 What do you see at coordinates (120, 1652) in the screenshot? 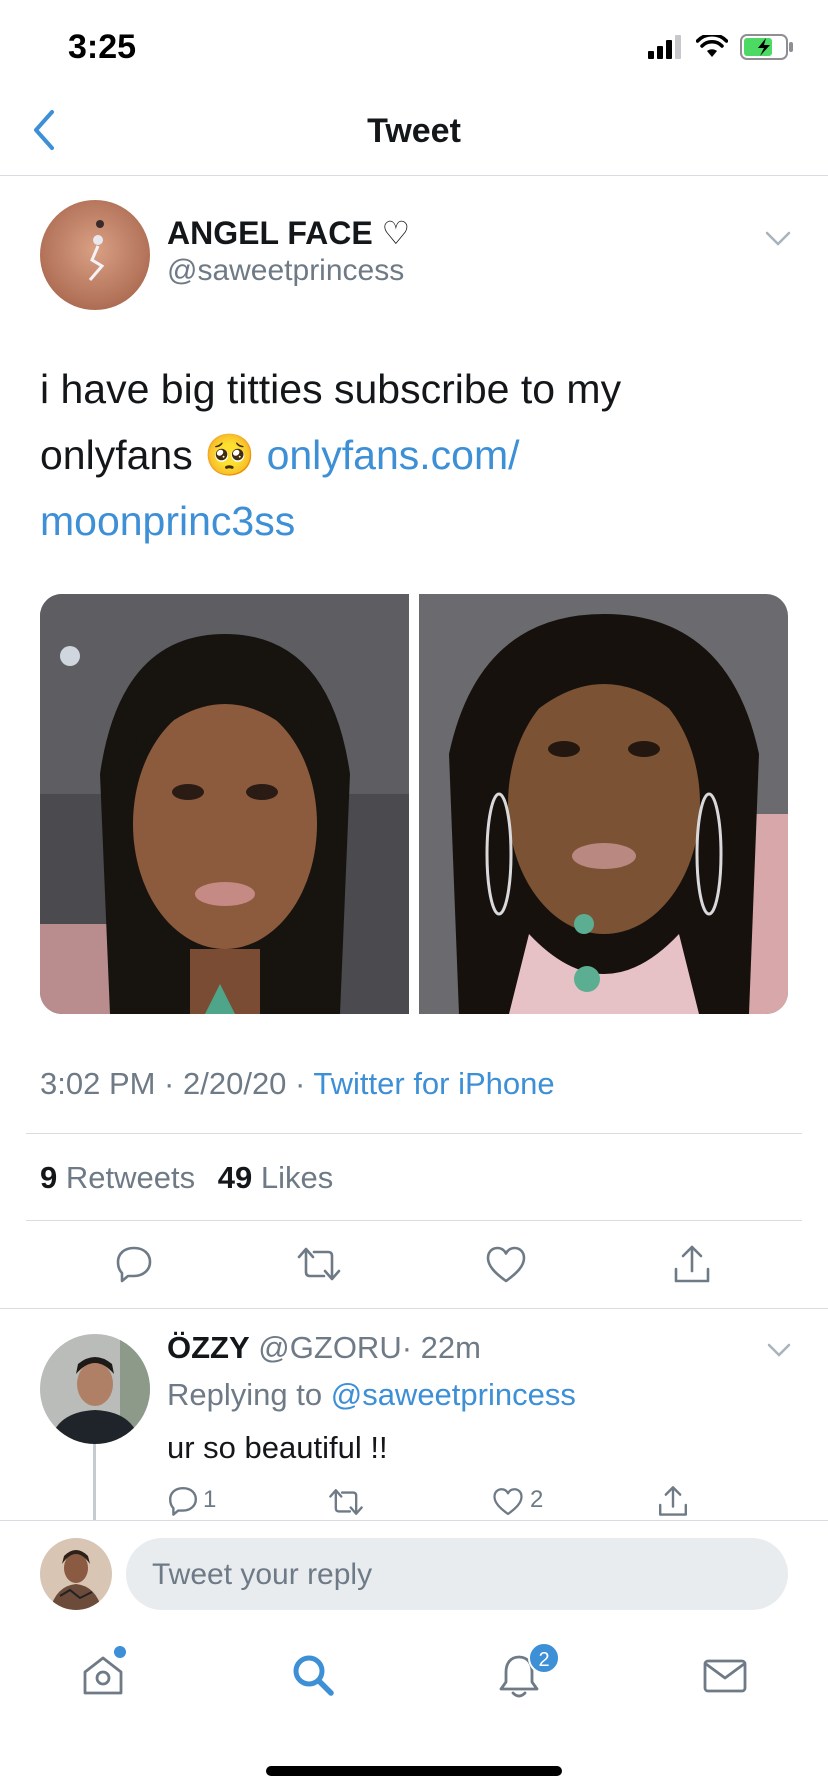
I see `home-unread-dot` at bounding box center [120, 1652].